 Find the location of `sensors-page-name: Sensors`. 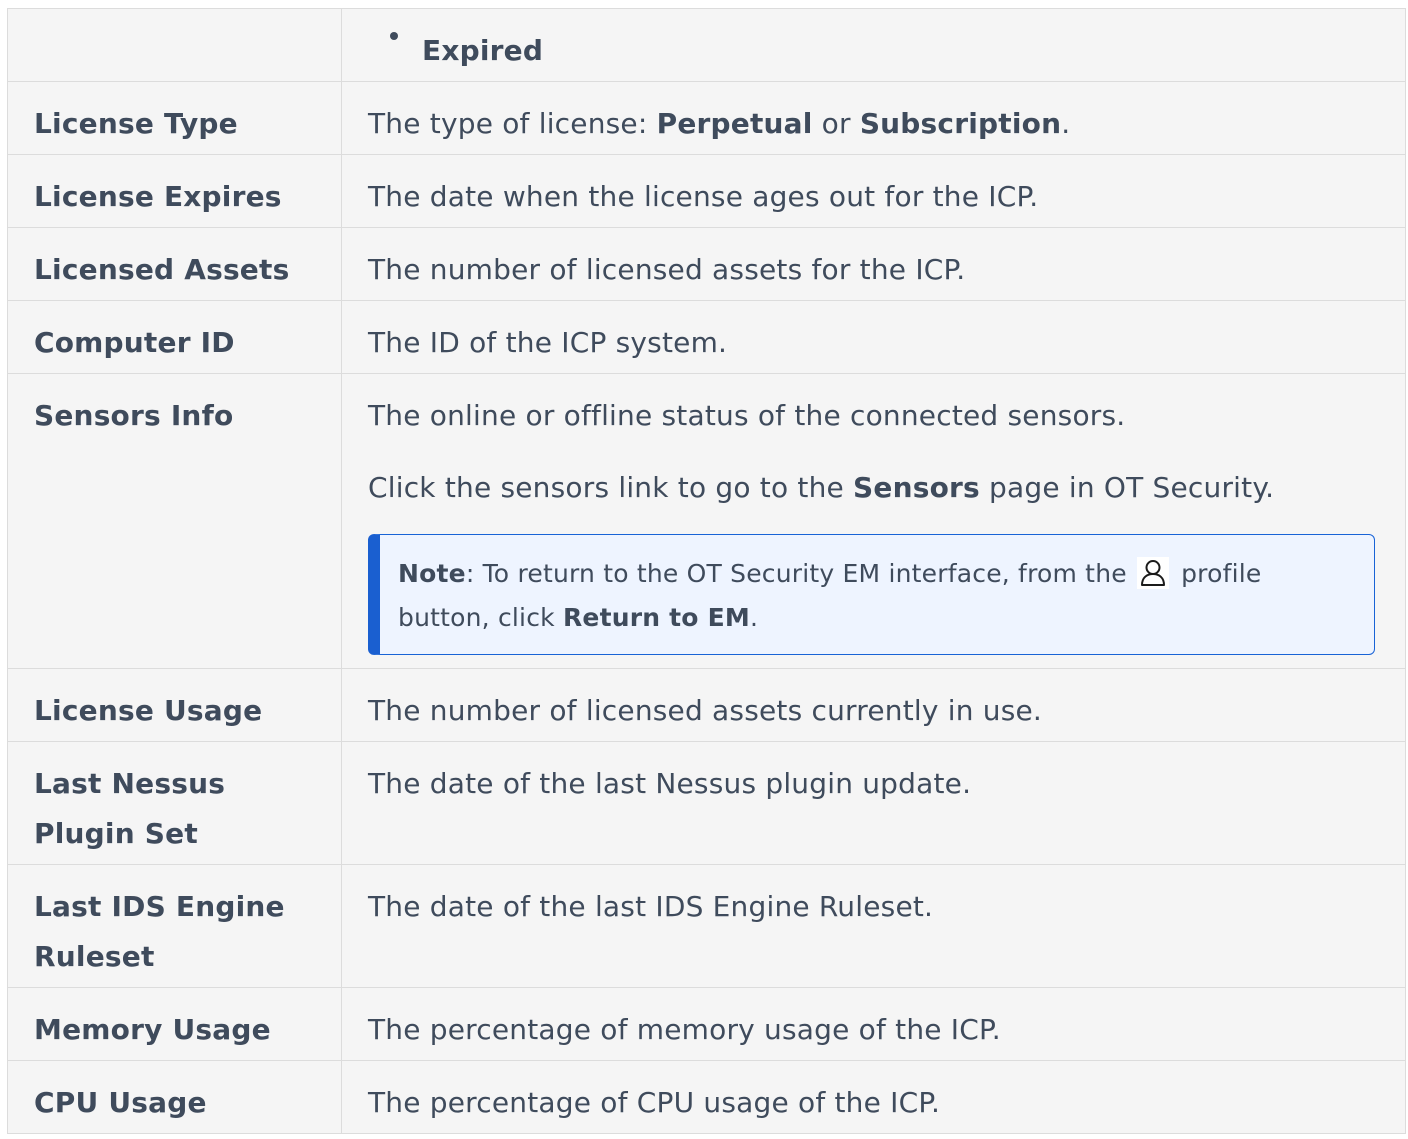

sensors-page-name: Sensors is located at coordinates (916, 487).